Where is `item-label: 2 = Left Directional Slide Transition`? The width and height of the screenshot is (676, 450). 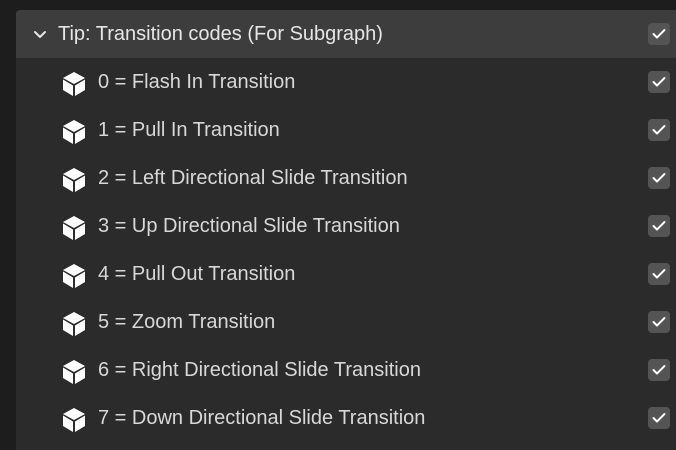 item-label: 2 = Left Directional Slide Transition is located at coordinates (253, 178).